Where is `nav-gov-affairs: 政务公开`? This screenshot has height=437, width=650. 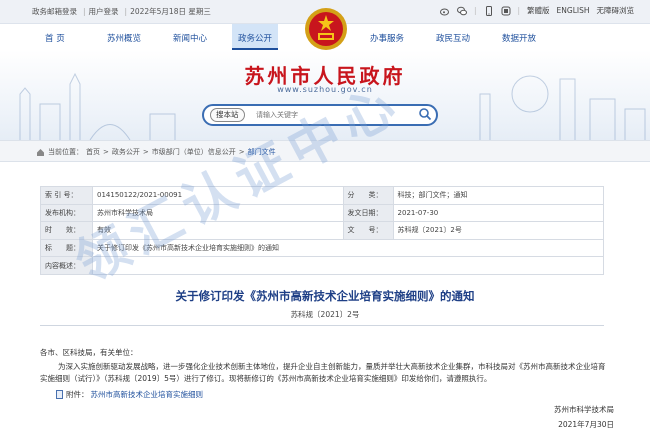 nav-gov-affairs: 政务公开 is located at coordinates (255, 37).